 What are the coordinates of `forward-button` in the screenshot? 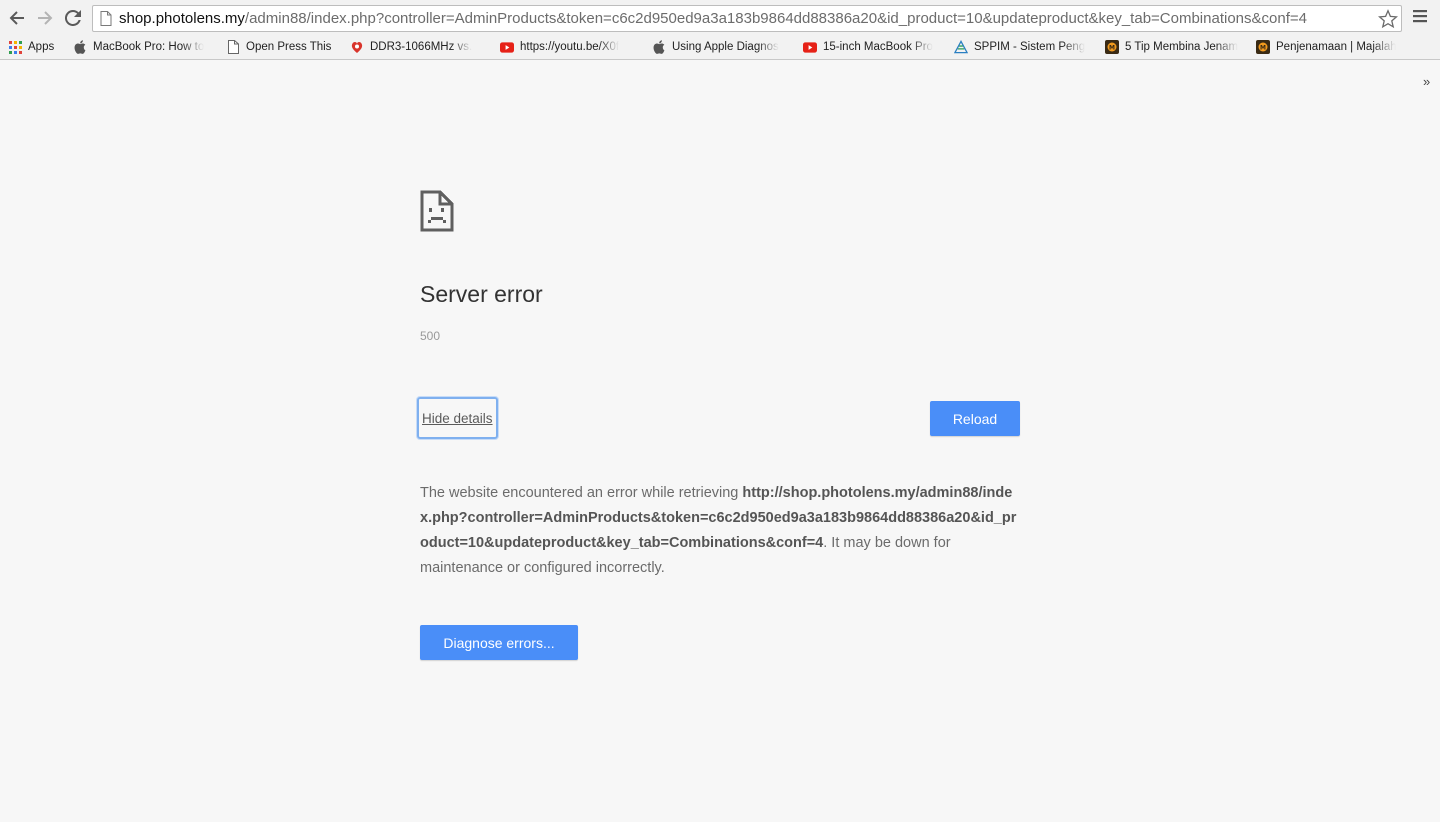 It's located at (45, 18).